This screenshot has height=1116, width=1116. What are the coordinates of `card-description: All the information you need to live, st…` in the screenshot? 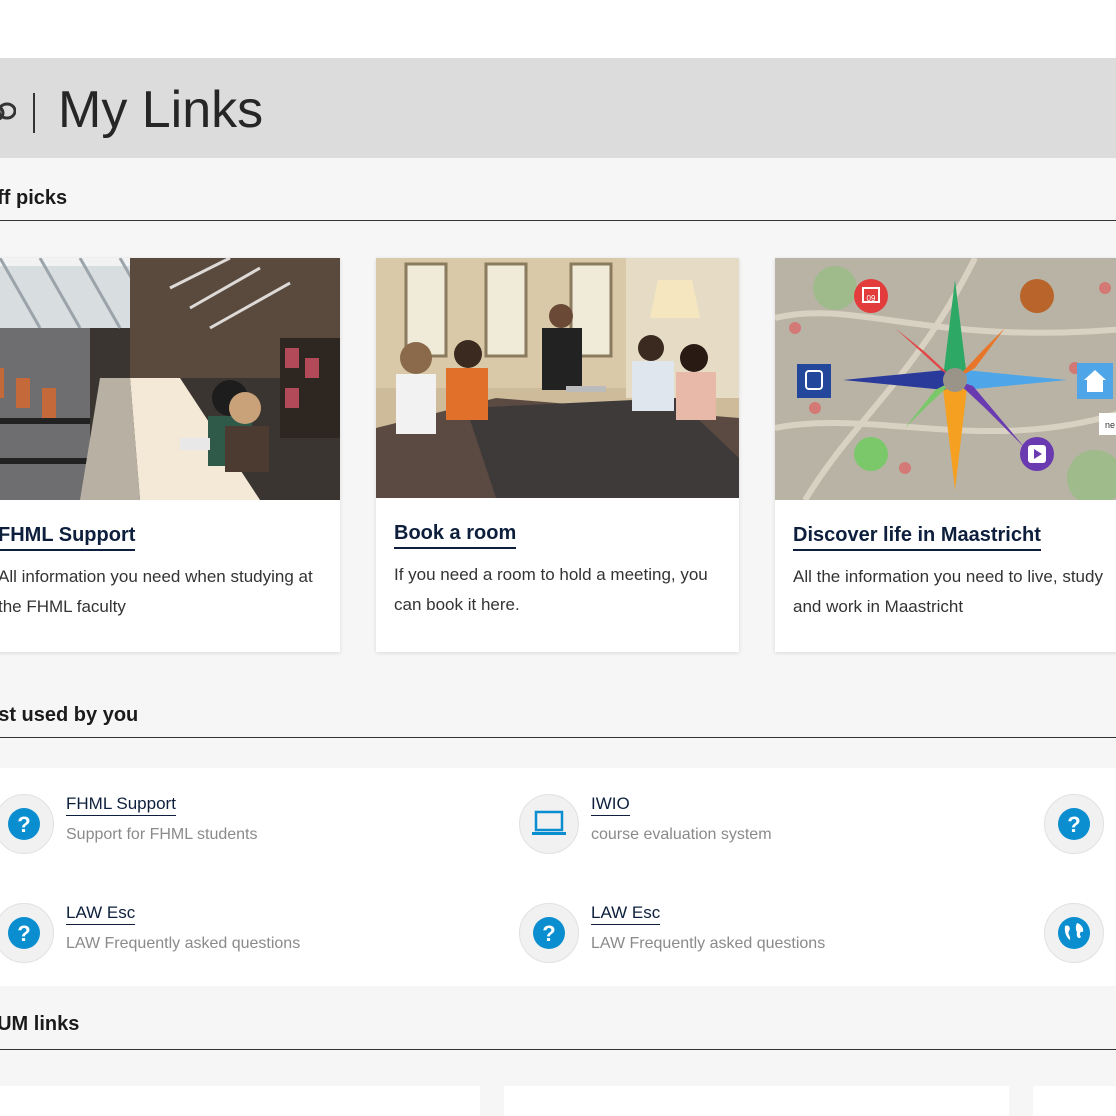 It's located at (948, 591).